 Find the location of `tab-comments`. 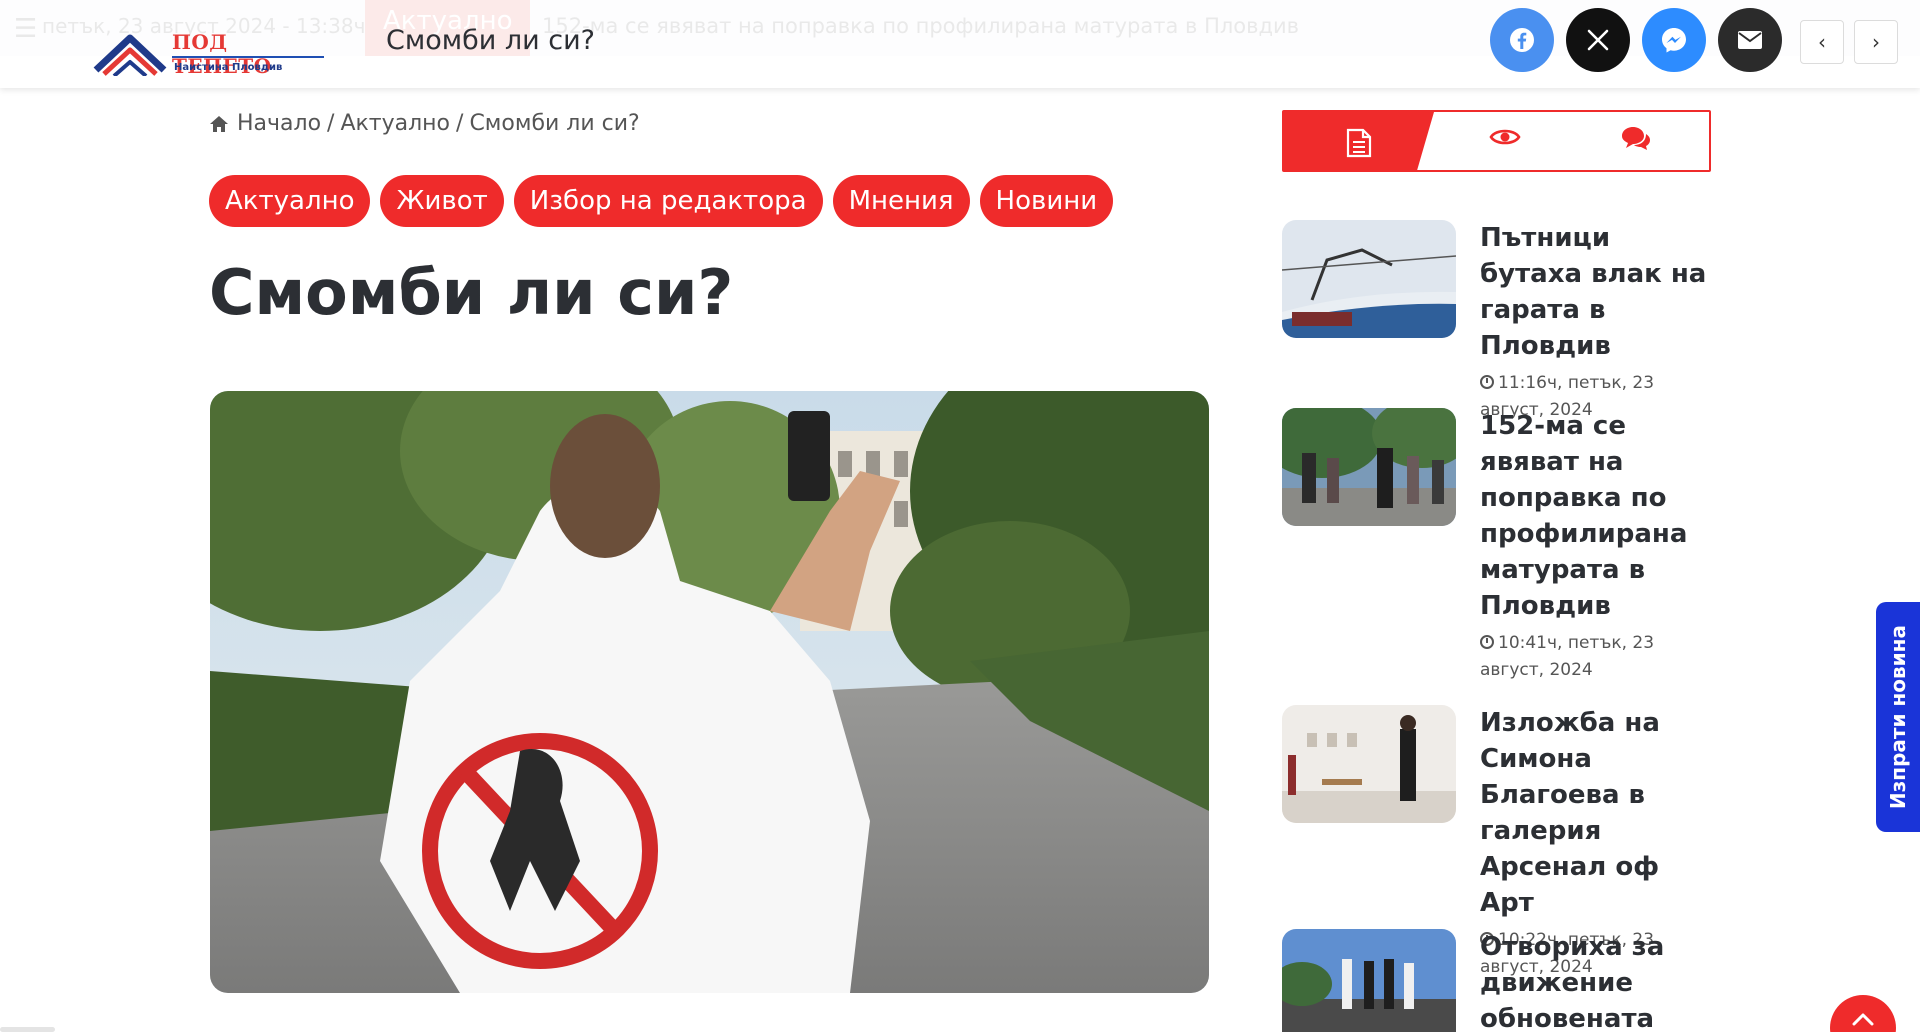

tab-comments is located at coordinates (1636, 141).